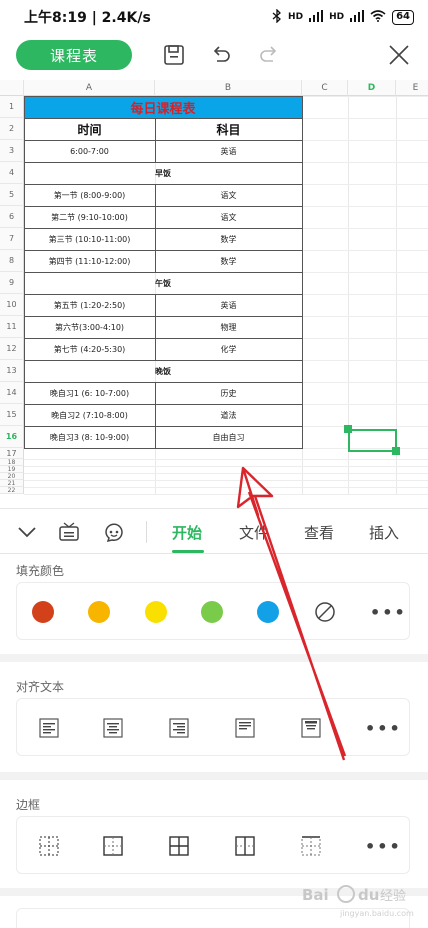 Image resolution: width=428 pixels, height=928 pixels. What do you see at coordinates (212, 612) in the screenshot?
I see `color-swatch-green` at bounding box center [212, 612].